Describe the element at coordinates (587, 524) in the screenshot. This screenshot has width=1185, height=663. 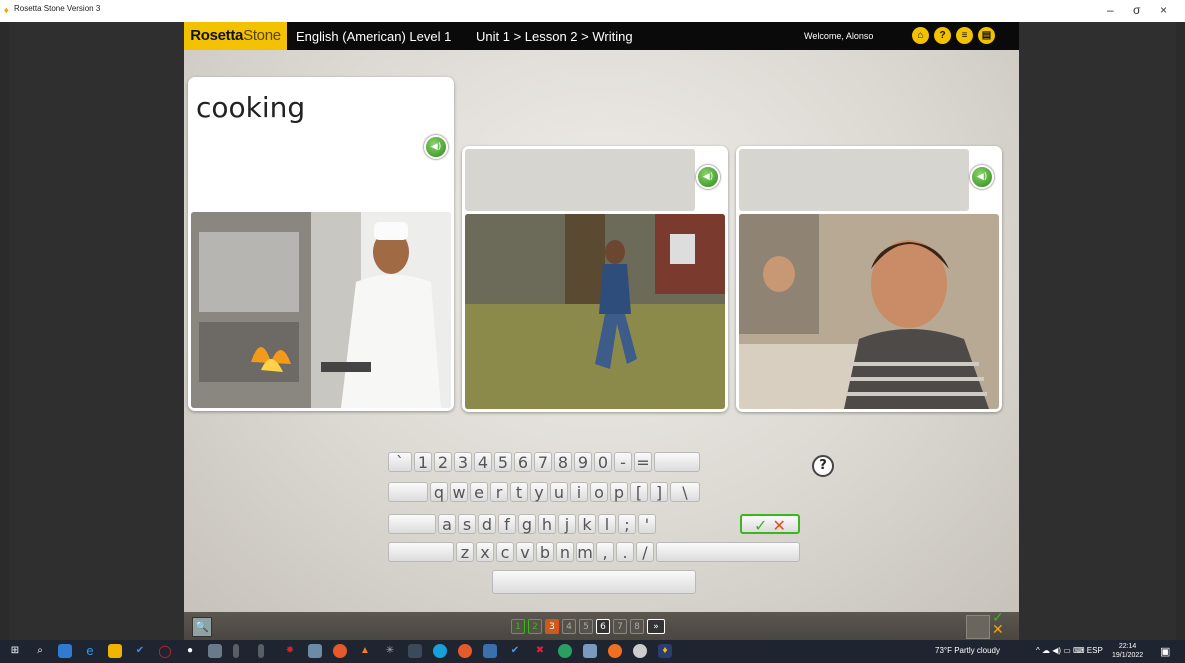
I see `key: k` at that location.